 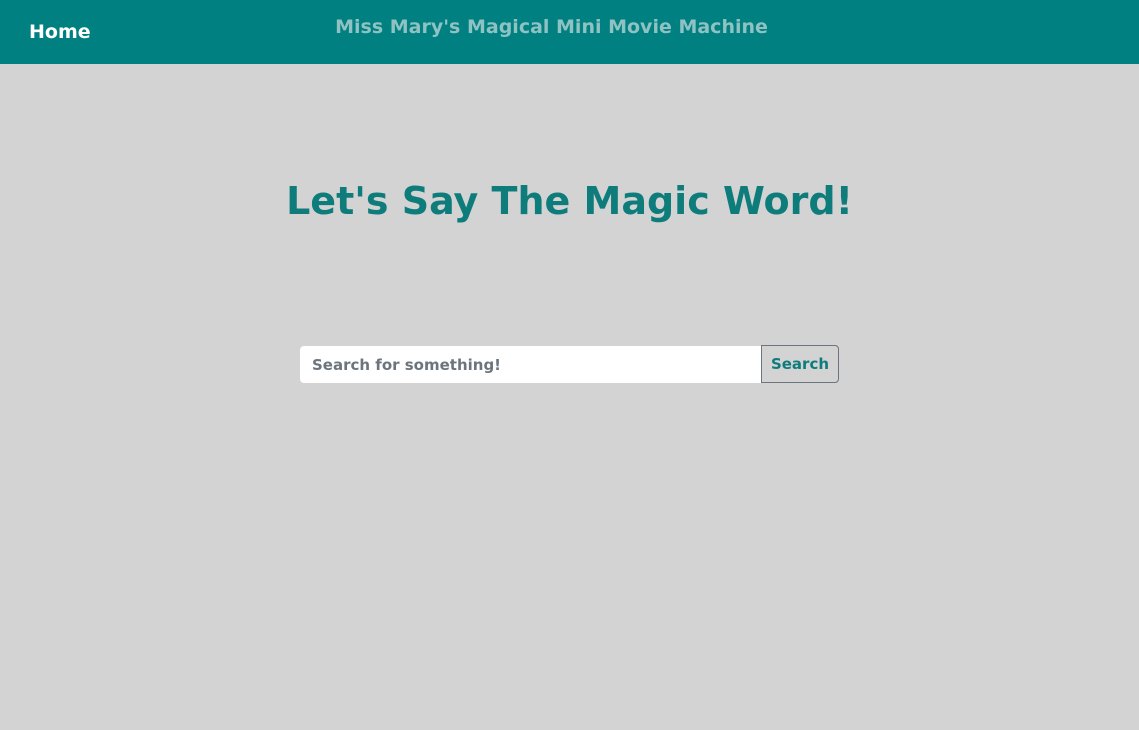 What do you see at coordinates (569, 201) in the screenshot?
I see `page-heading: Let's Say The Magic Word!` at bounding box center [569, 201].